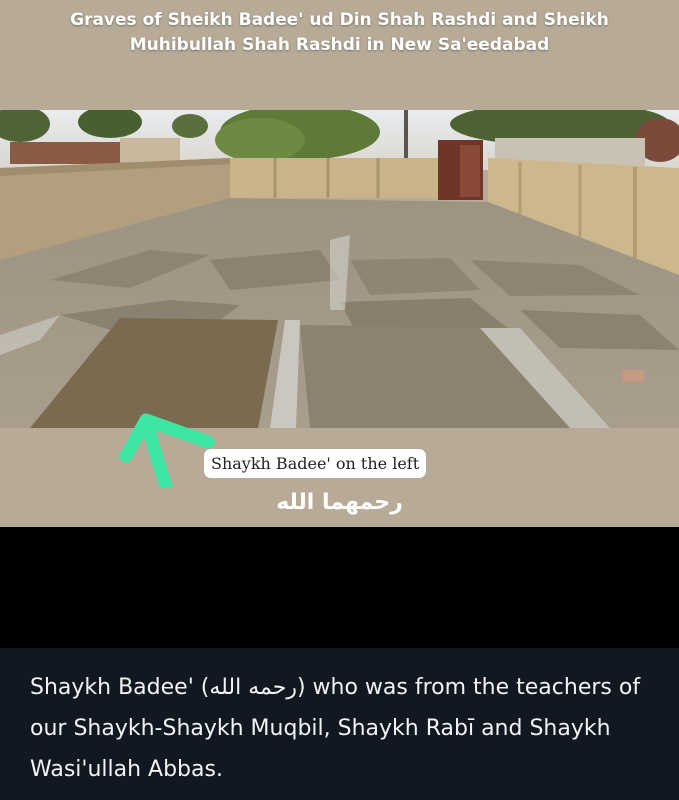 The width and height of the screenshot is (679, 800). Describe the element at coordinates (168, 452) in the screenshot. I see `arrow-up-icon` at that location.